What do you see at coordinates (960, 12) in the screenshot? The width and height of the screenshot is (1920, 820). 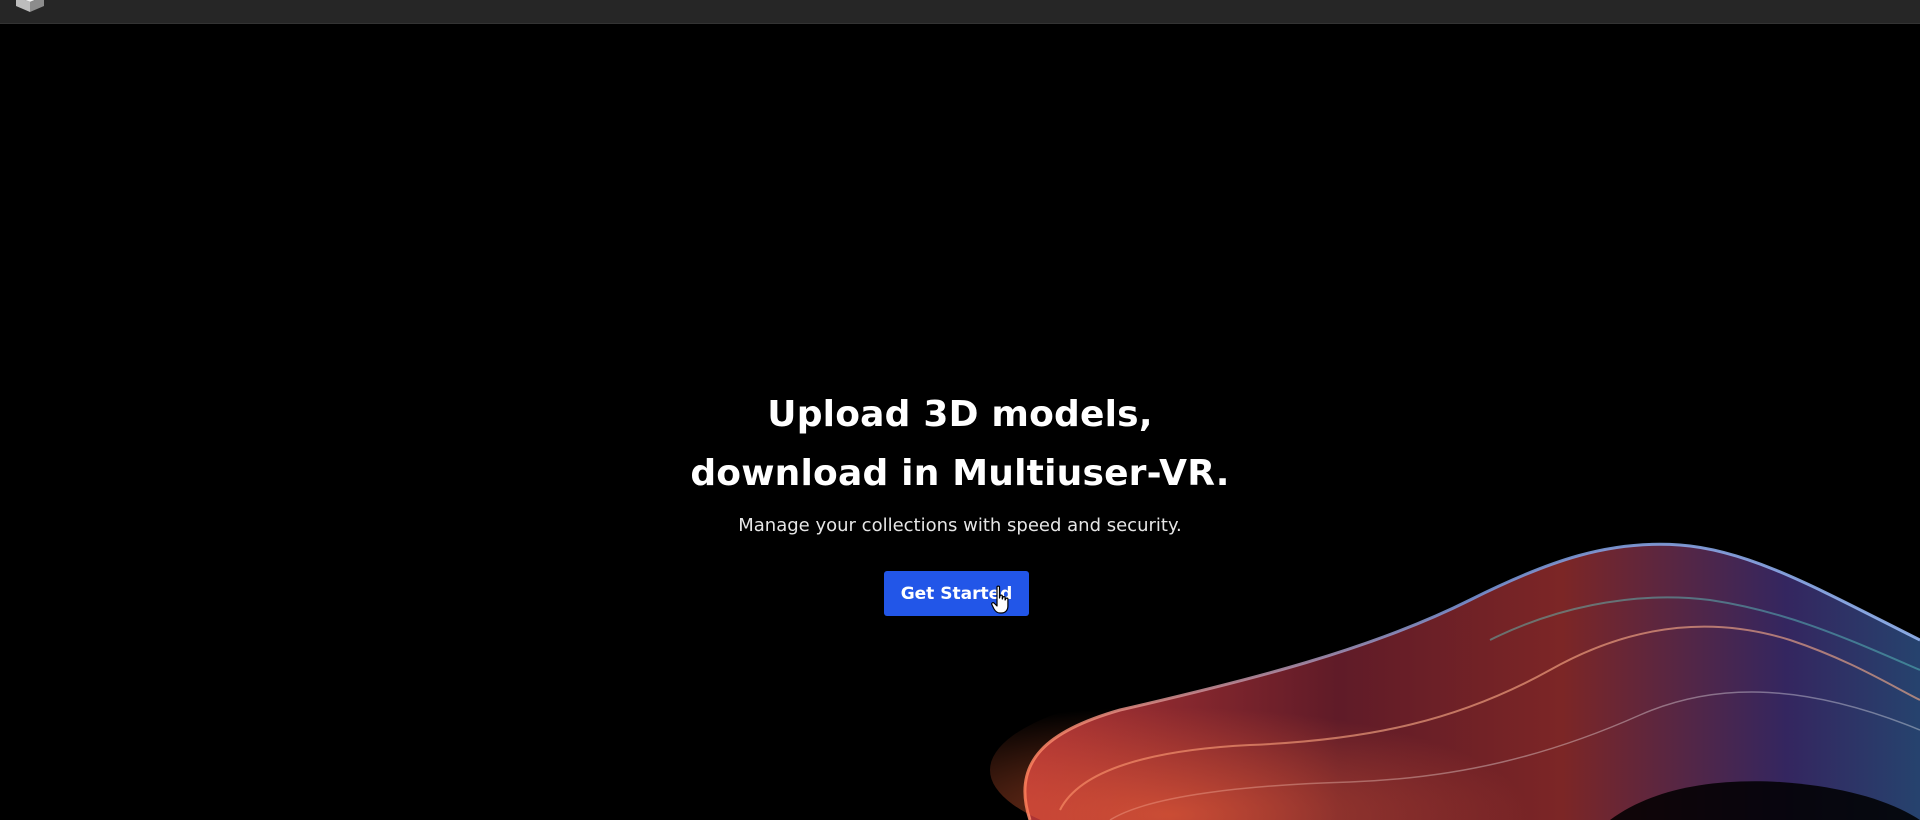 I see `top-bar` at bounding box center [960, 12].